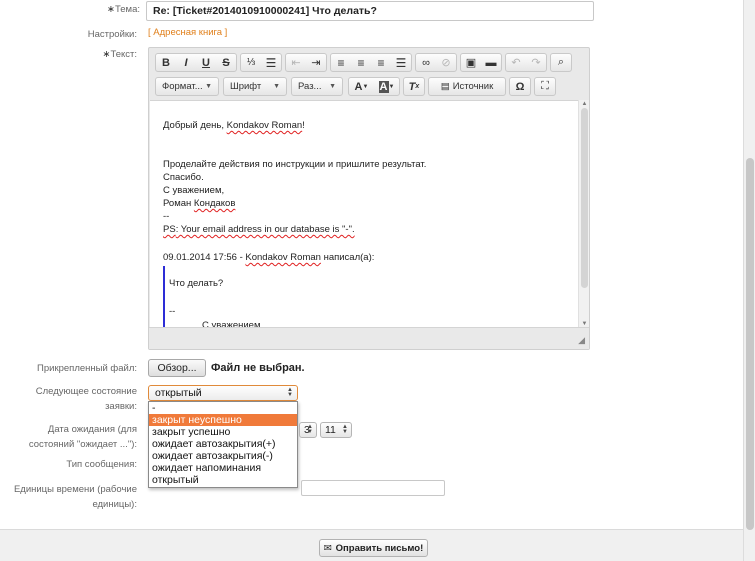 This screenshot has width=755, height=561. What do you see at coordinates (381, 62) in the screenshot?
I see `align-right-icon: ≡` at bounding box center [381, 62].